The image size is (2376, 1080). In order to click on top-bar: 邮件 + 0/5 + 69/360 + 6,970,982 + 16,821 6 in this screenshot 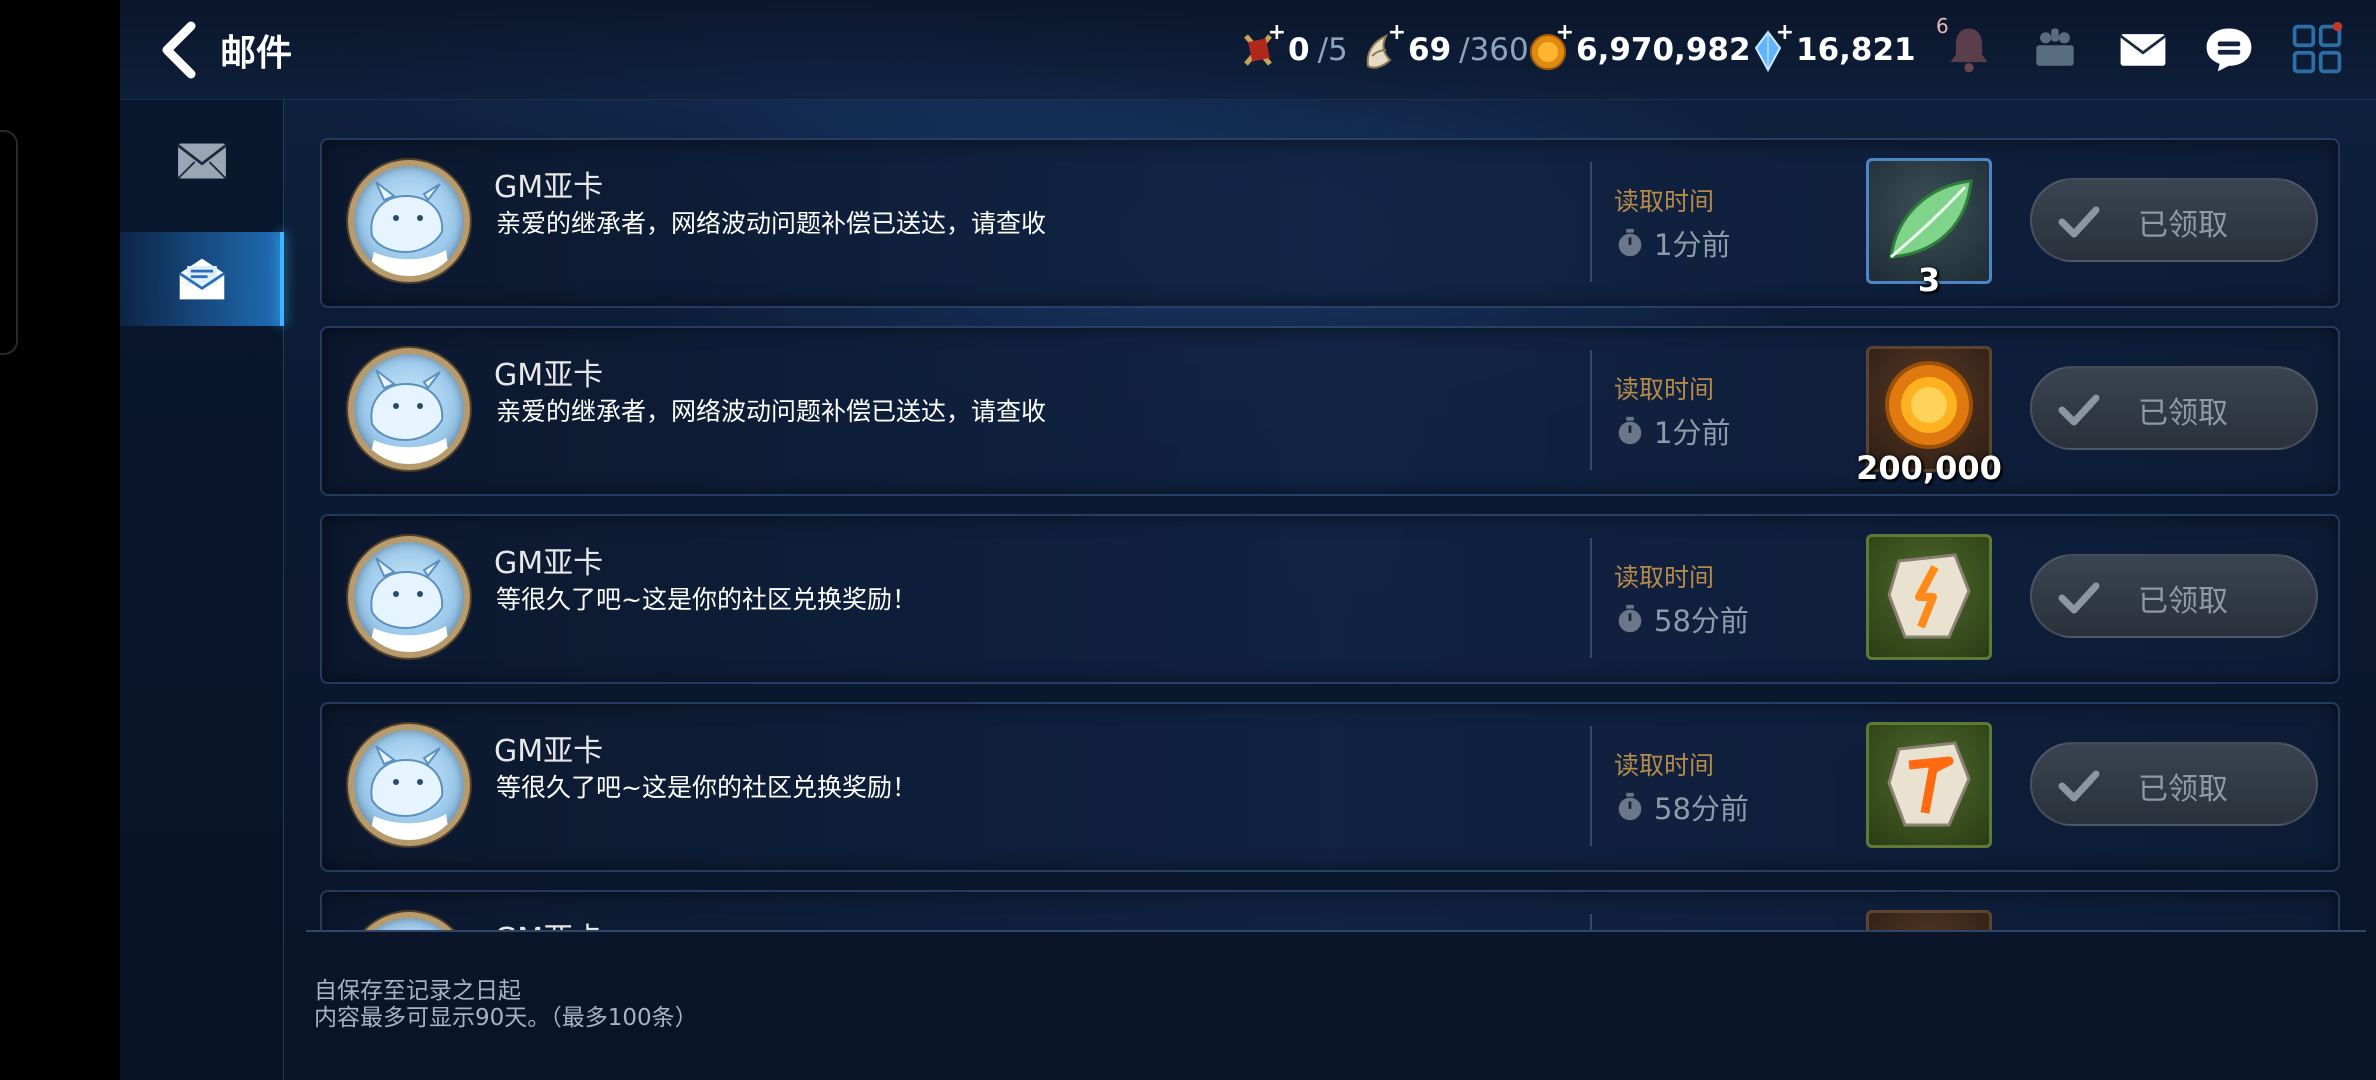, I will do `click(1248, 50)`.